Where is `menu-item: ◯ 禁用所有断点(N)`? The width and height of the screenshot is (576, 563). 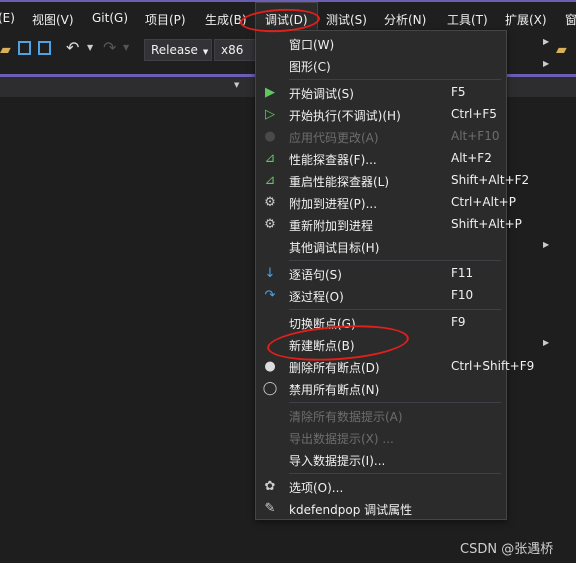 menu-item: ◯ 禁用所有断点(N) is located at coordinates (381, 389).